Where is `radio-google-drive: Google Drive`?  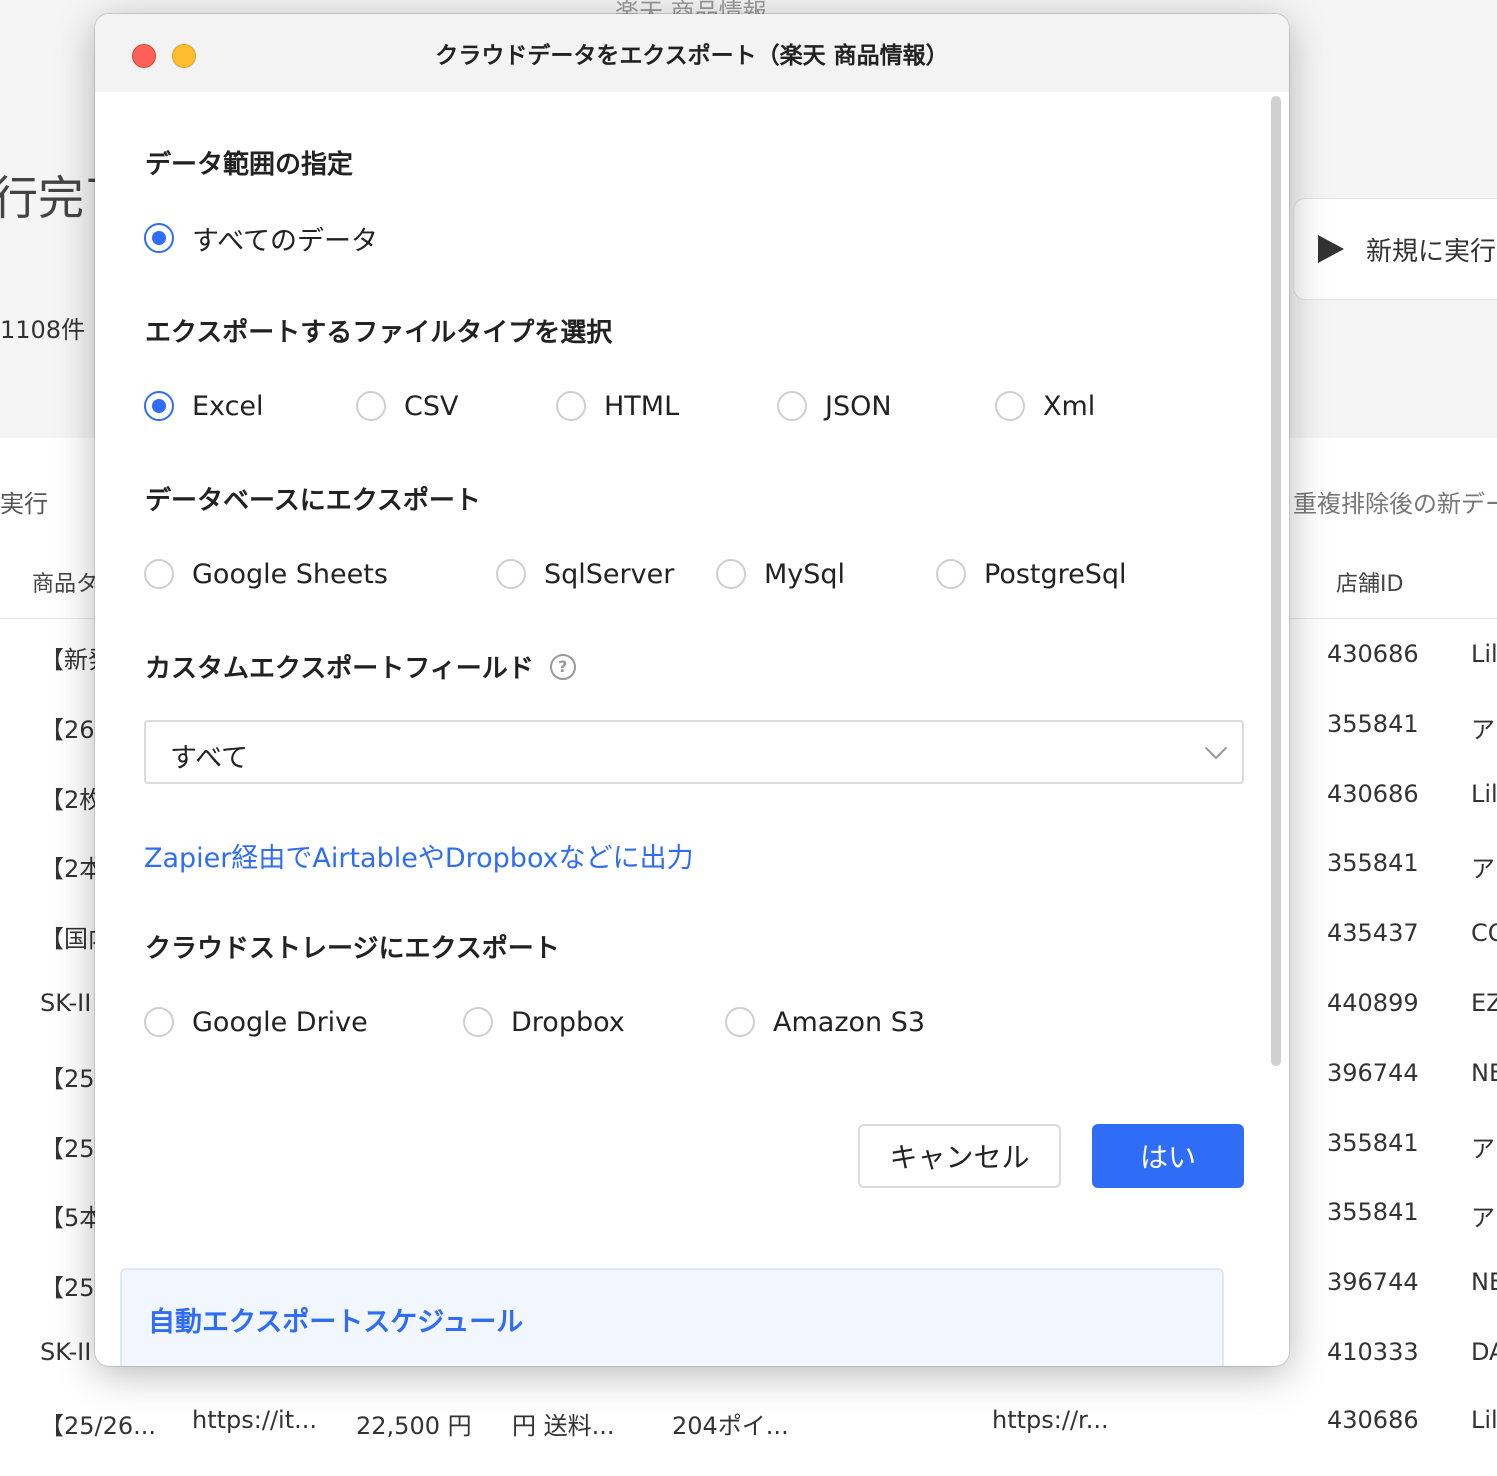 radio-google-drive: Google Drive is located at coordinates (256, 1022).